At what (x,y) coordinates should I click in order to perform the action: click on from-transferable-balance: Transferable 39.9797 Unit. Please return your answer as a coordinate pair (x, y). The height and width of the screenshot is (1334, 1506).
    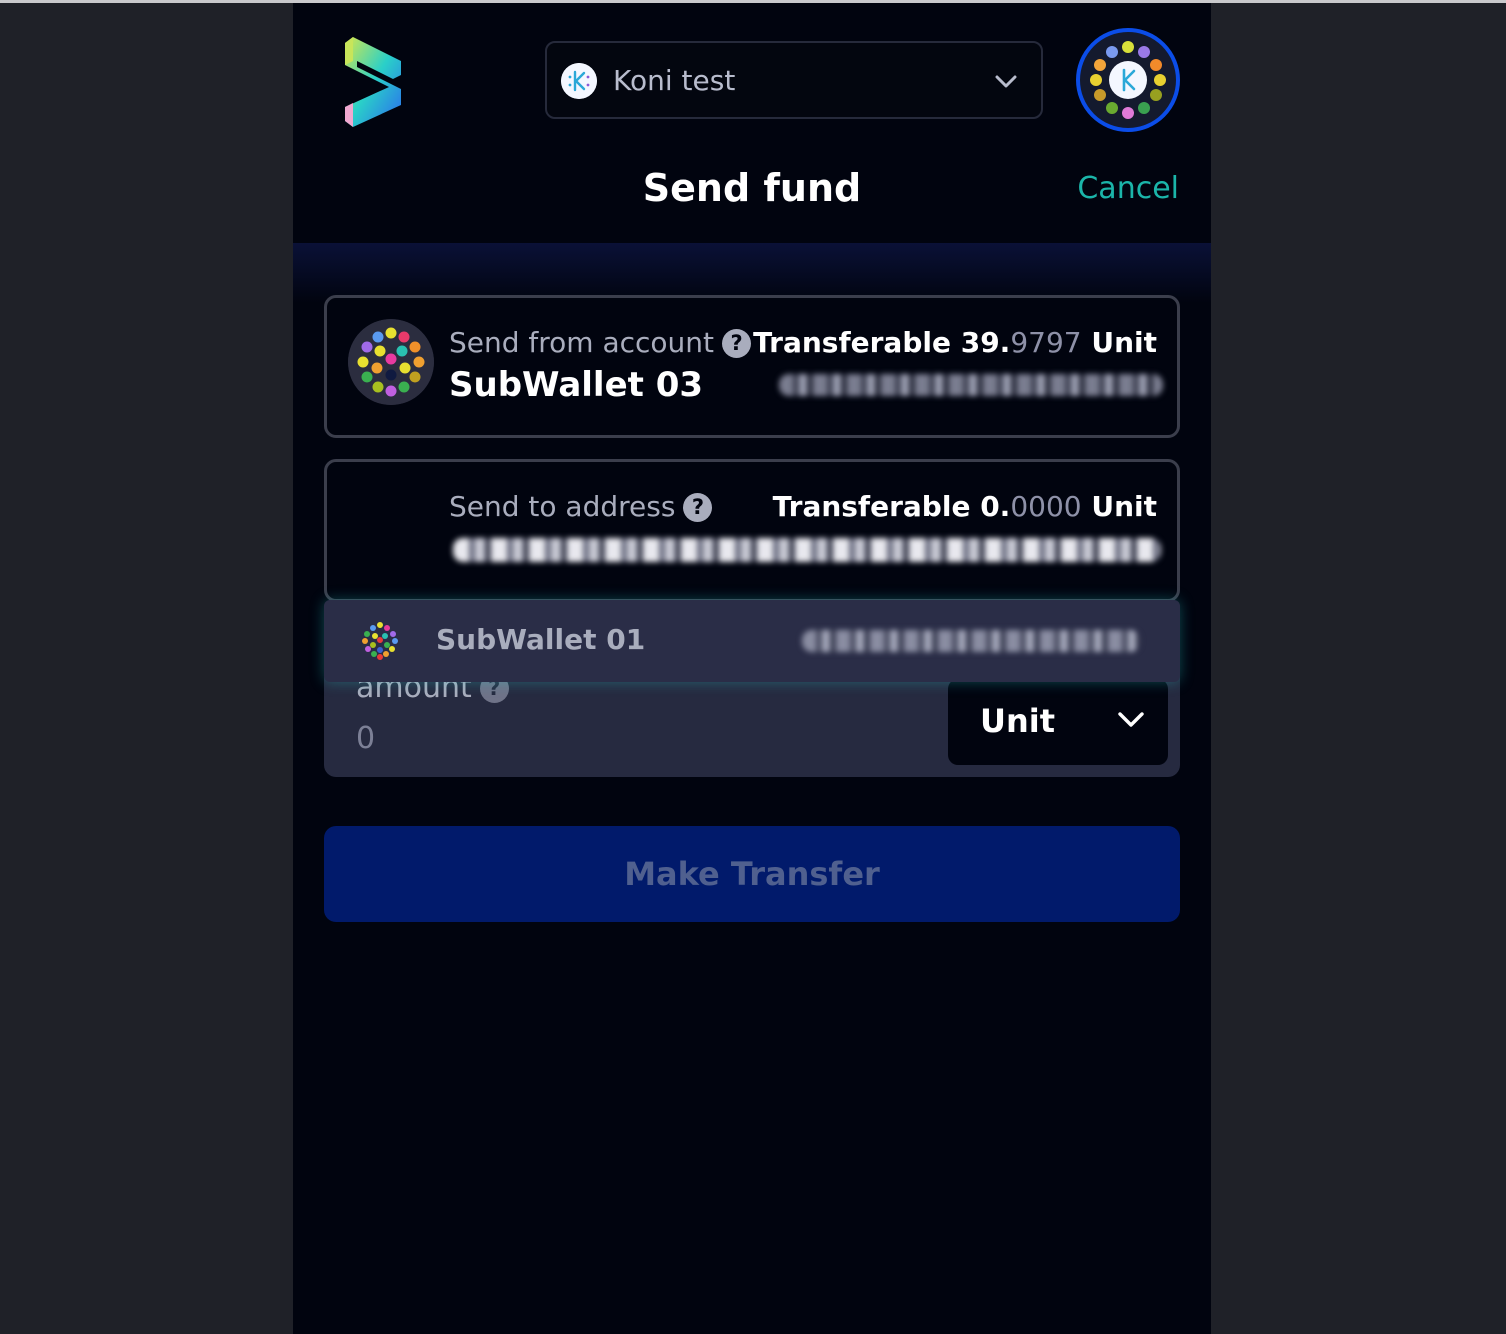
    Looking at the image, I should click on (955, 342).